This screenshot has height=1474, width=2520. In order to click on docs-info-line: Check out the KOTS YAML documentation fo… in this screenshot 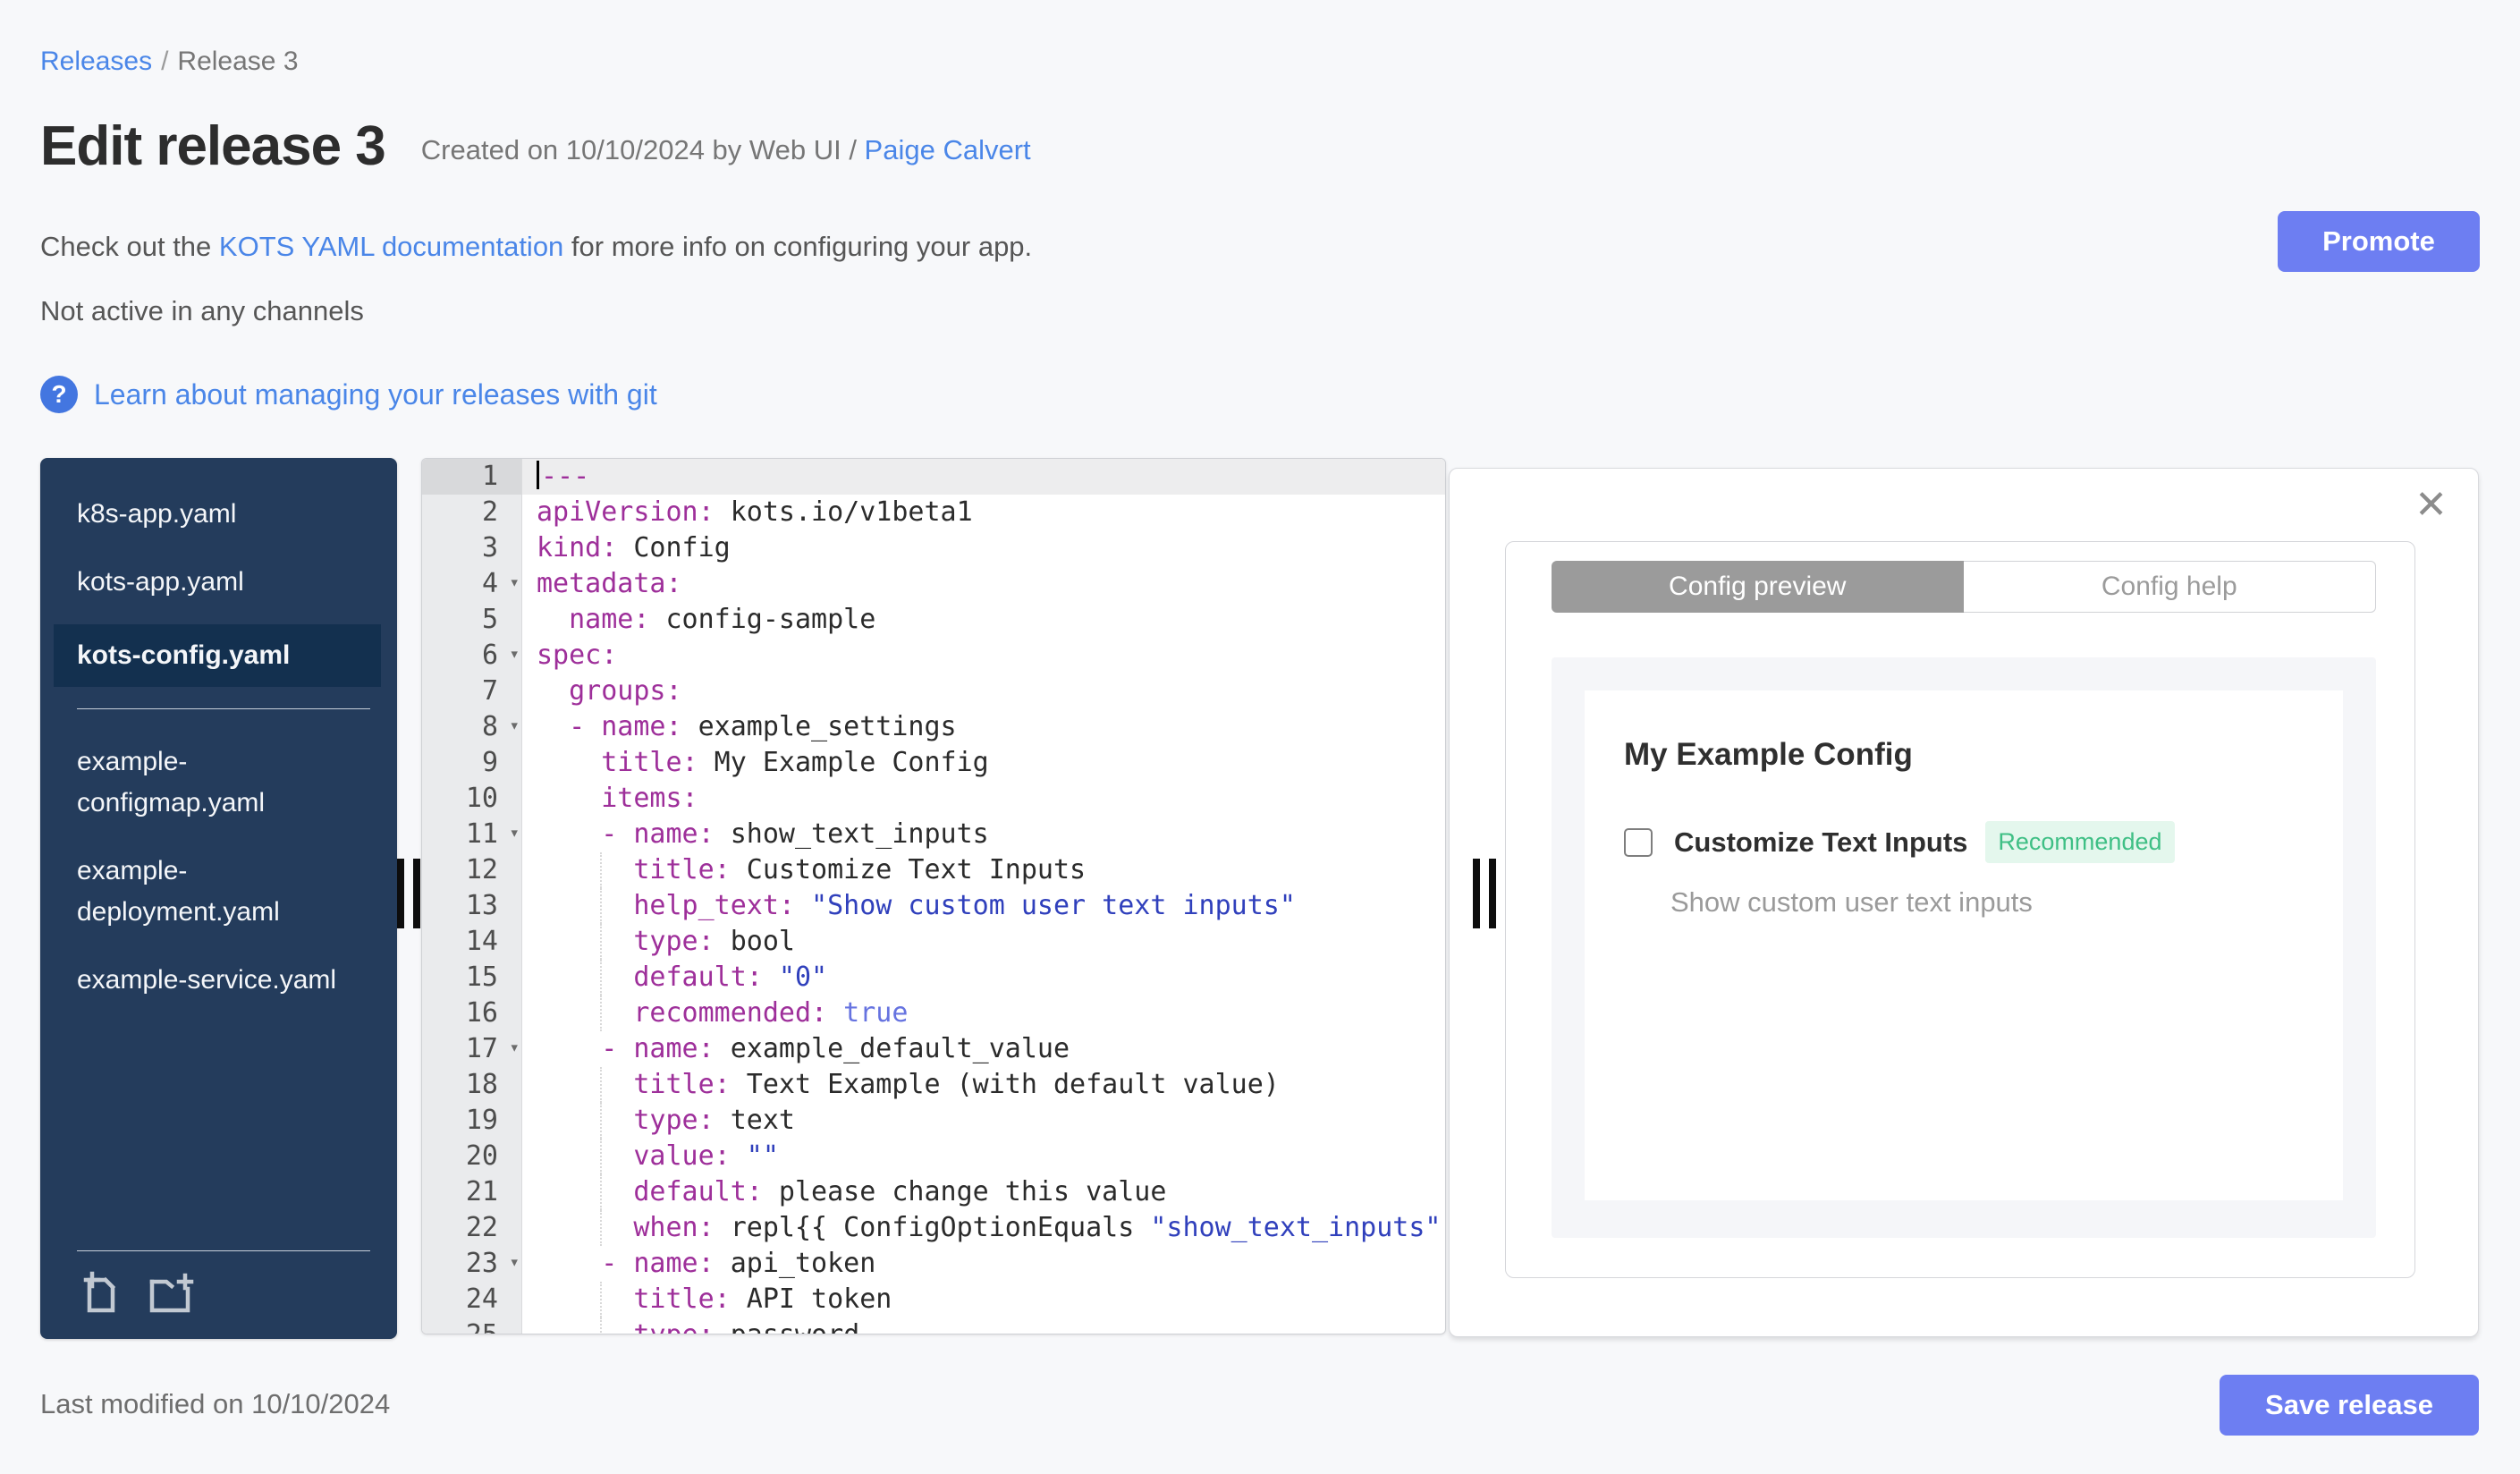, I will do `click(536, 247)`.